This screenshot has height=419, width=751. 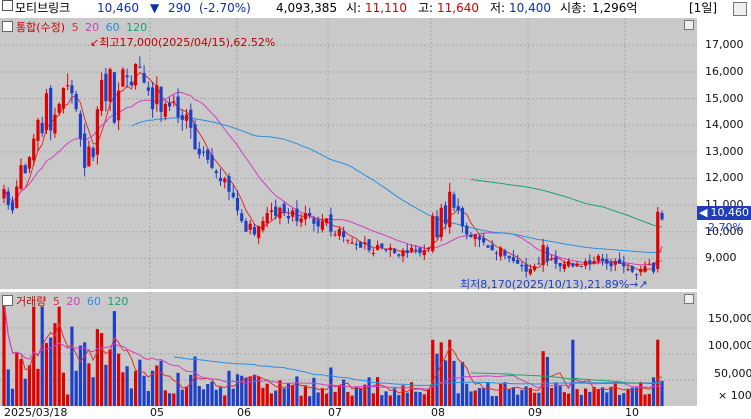 I want to click on vol-ma120-line, so click(x=566, y=378).